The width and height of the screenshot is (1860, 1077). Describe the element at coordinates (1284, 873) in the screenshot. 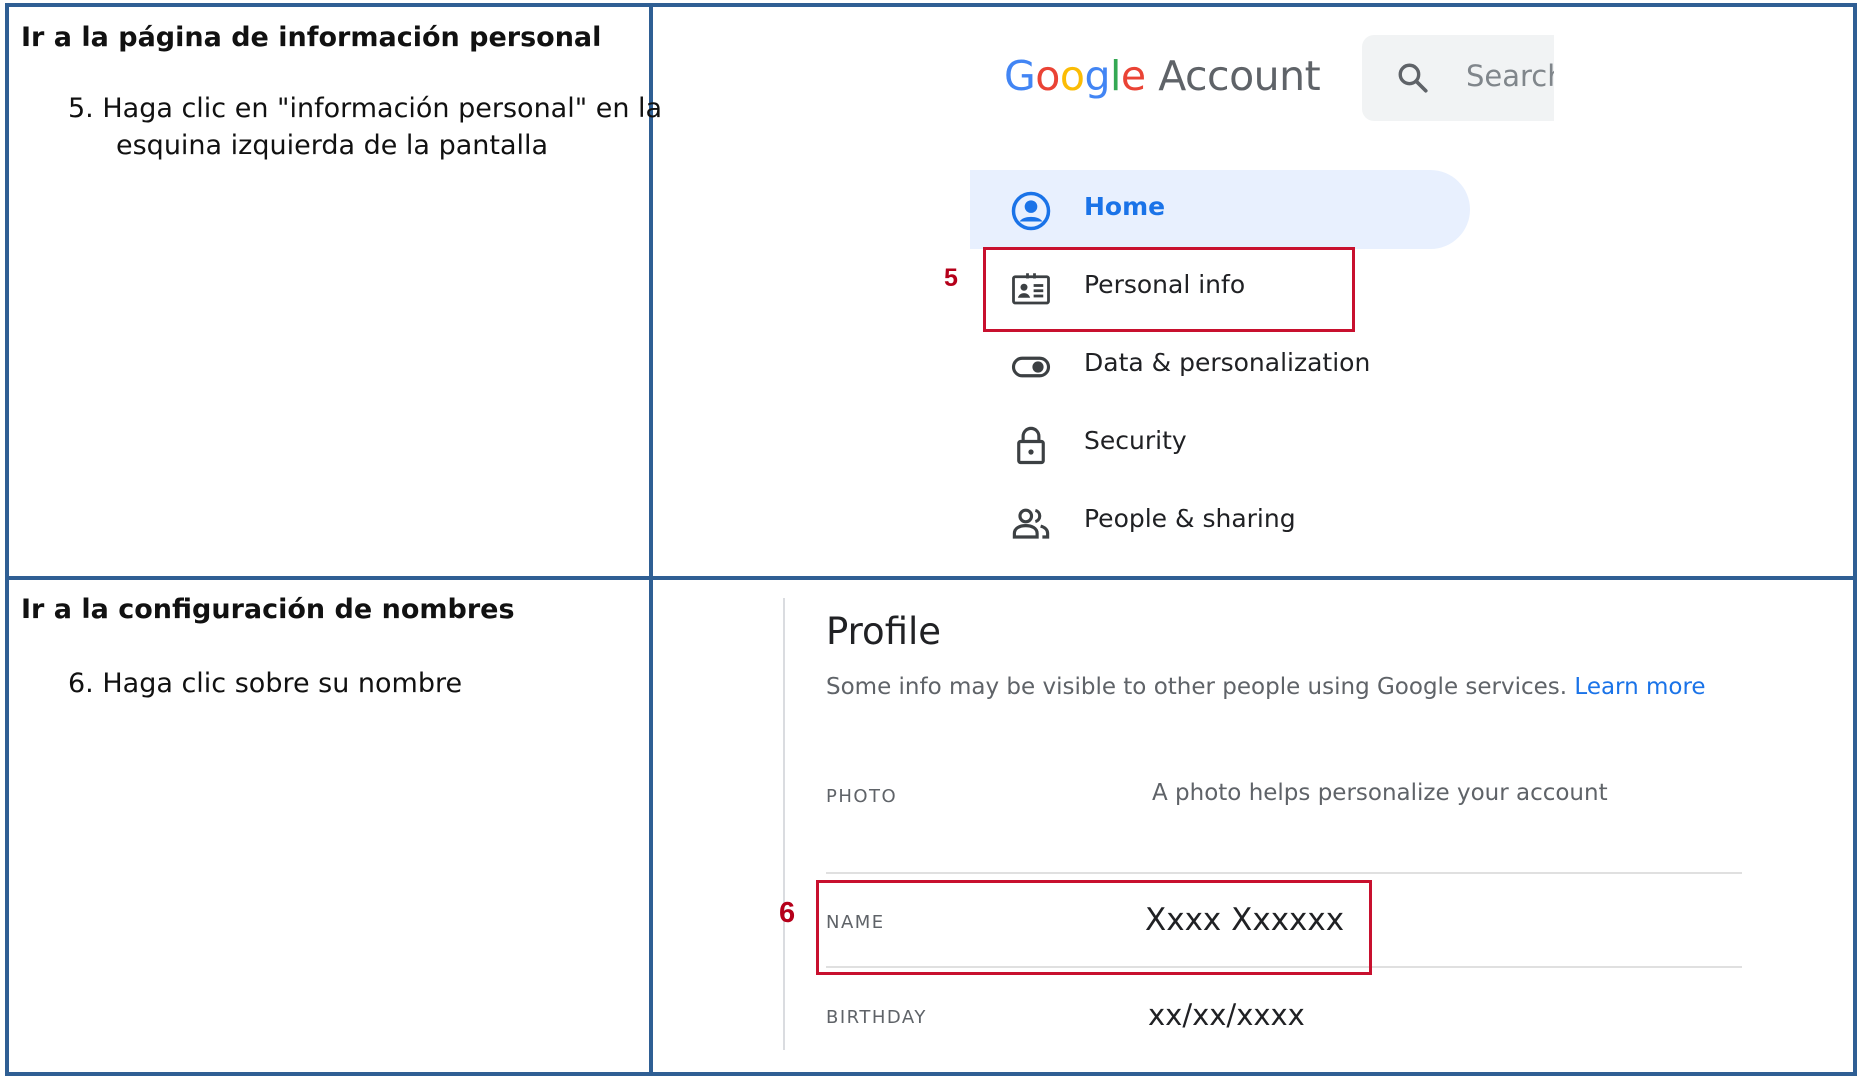

I see `row-separator` at that location.